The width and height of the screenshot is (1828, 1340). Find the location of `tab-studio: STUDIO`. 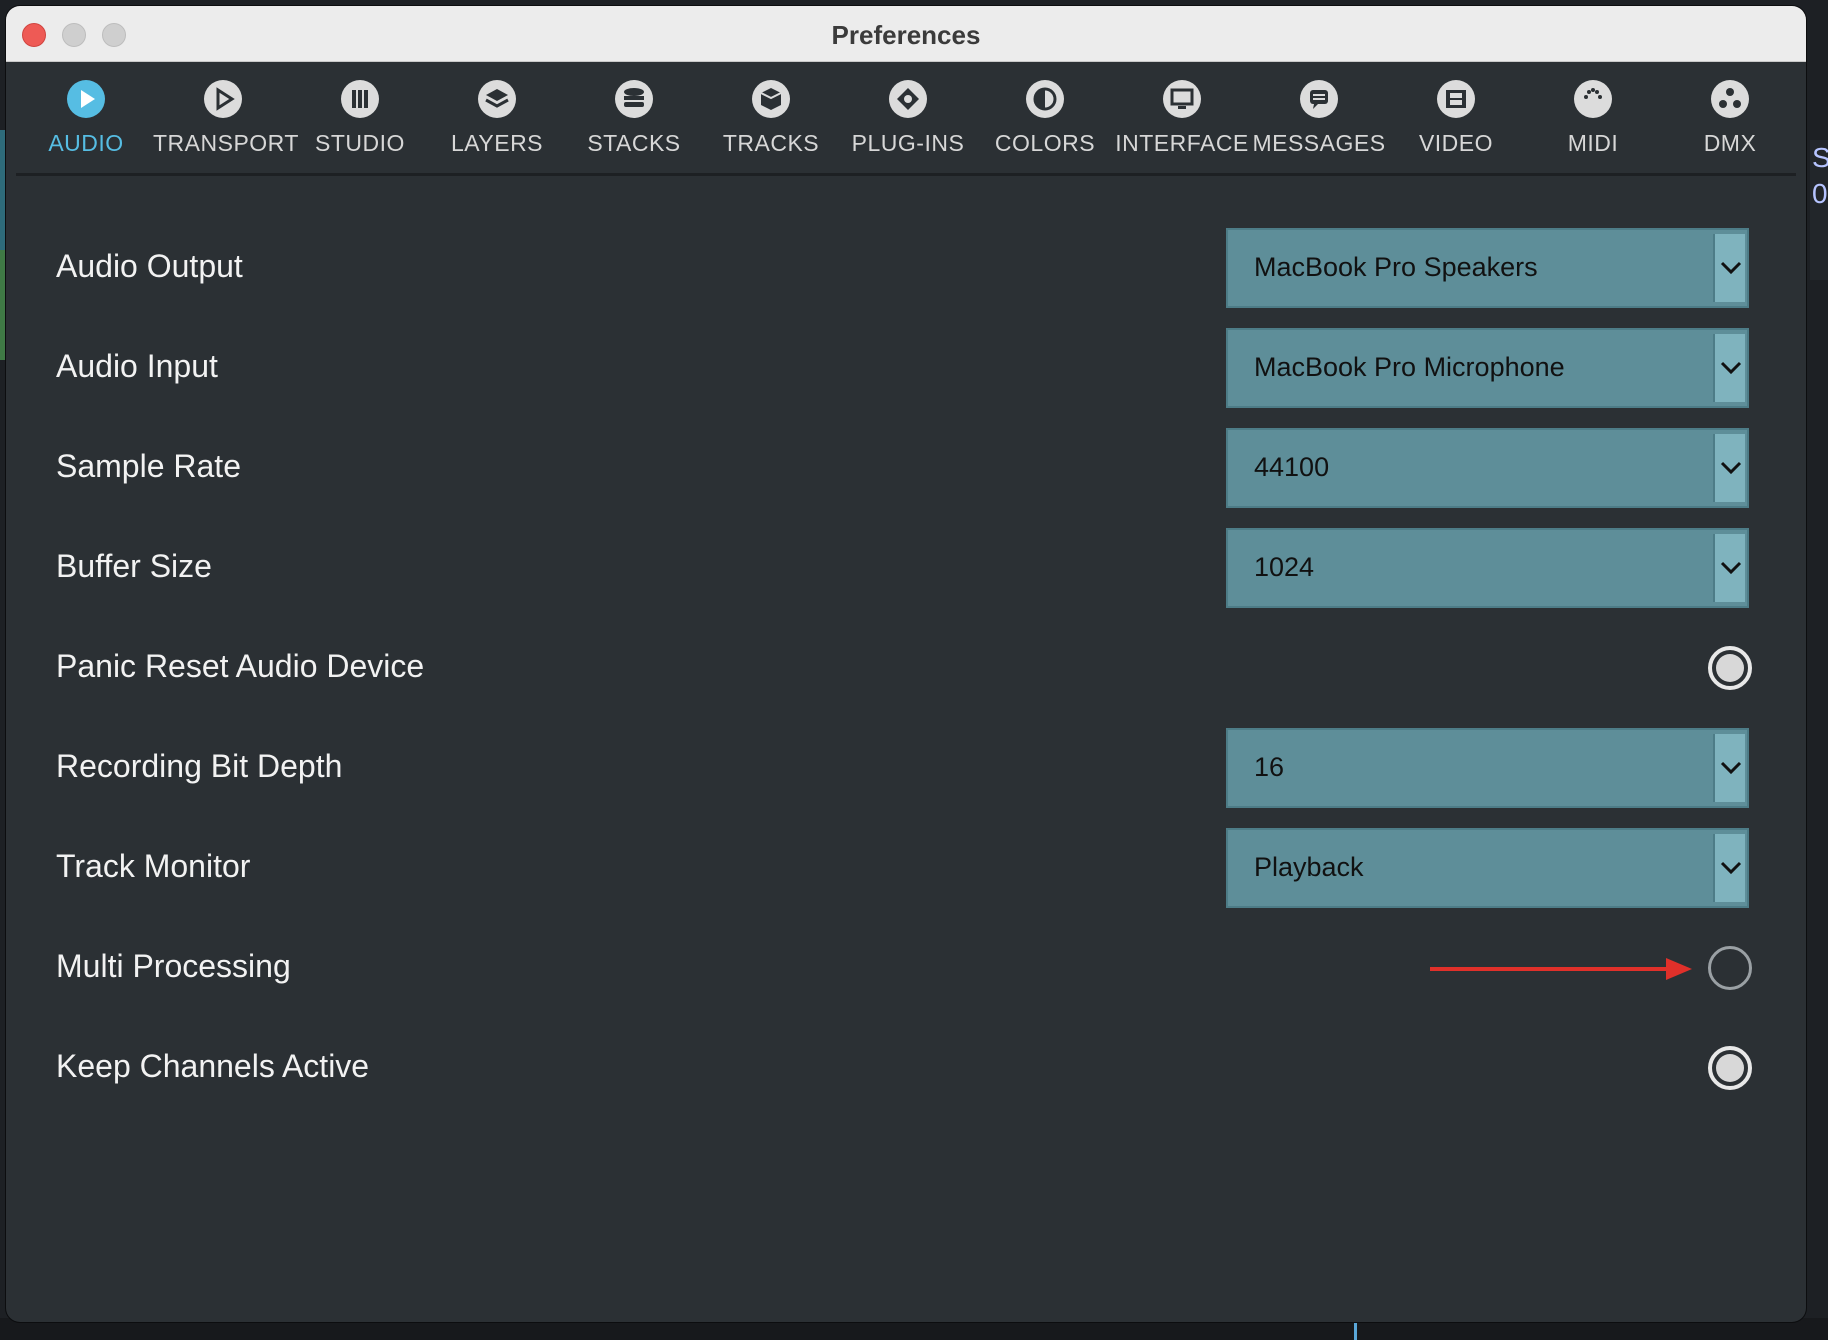

tab-studio: STUDIO is located at coordinates (360, 125).